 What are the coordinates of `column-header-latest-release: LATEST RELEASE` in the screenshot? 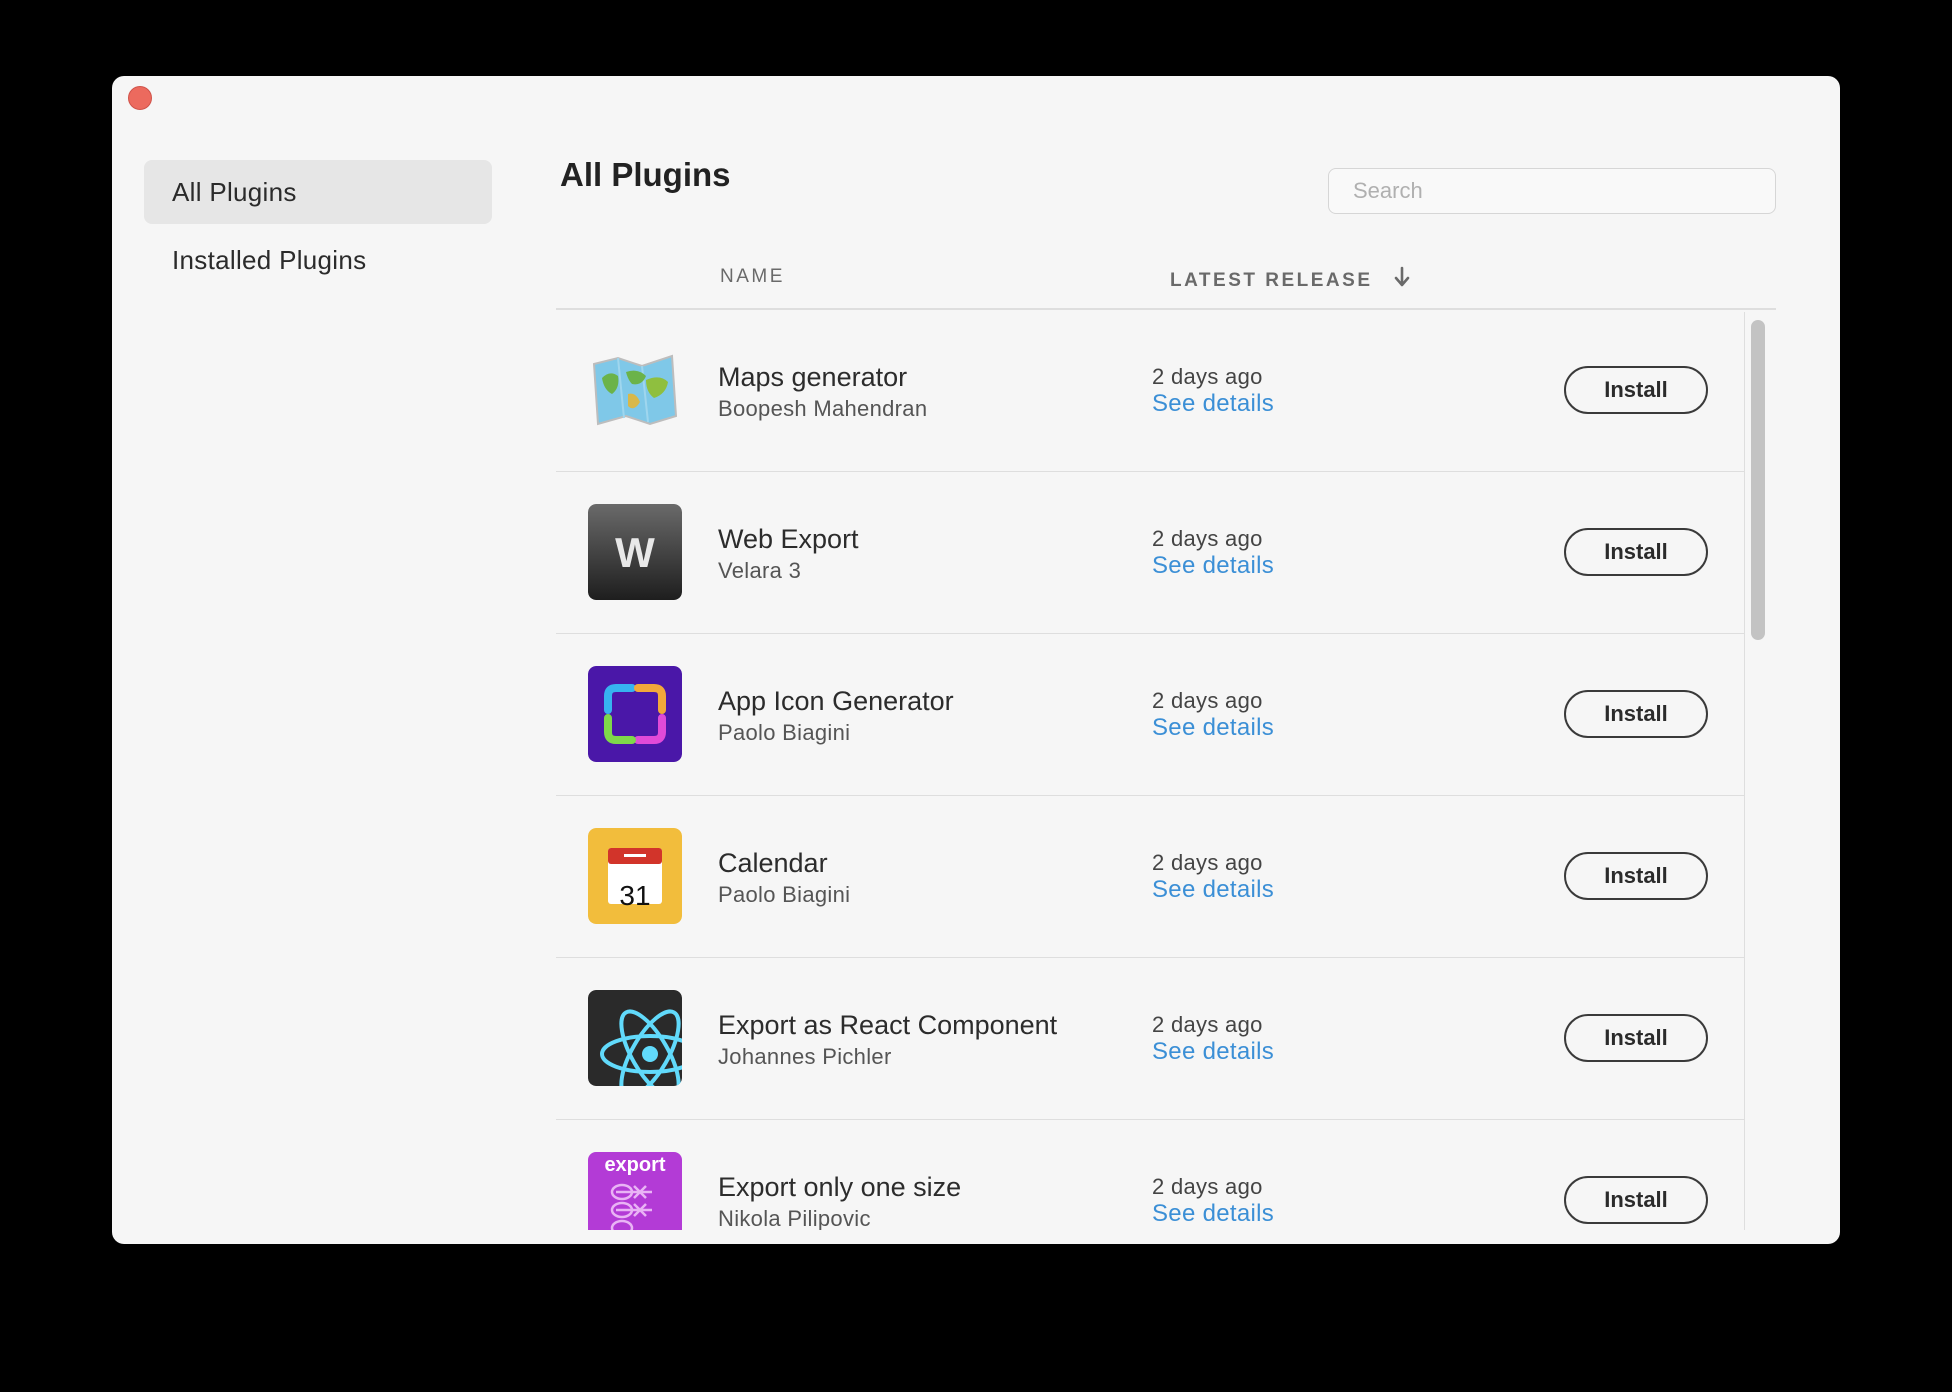 It's located at (1290, 279).